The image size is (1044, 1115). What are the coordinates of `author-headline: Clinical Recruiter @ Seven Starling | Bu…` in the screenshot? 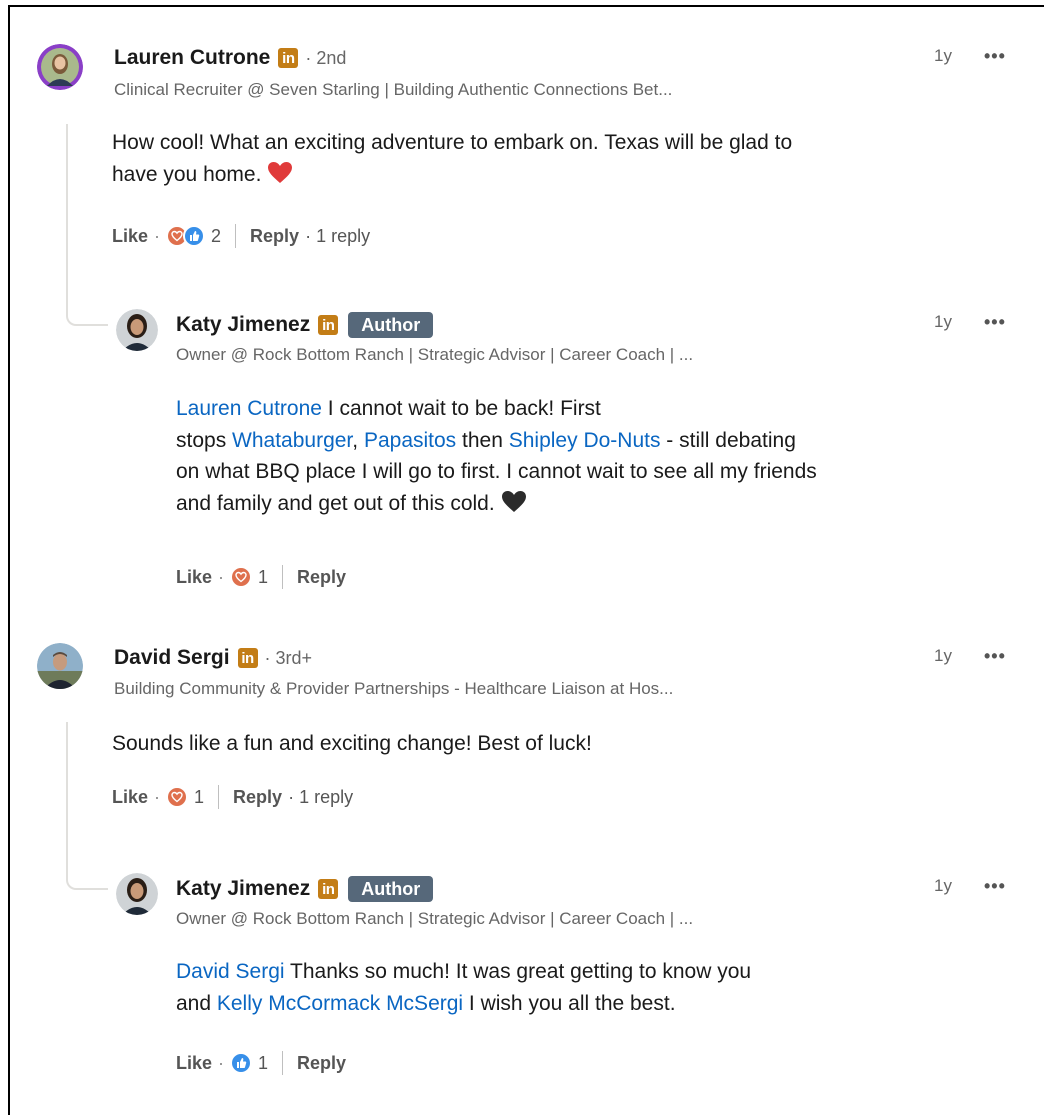 It's located at (393, 89).